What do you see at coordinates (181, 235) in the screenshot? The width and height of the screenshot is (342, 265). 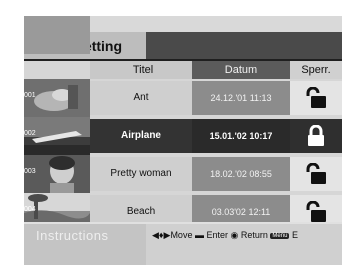 I see `move-hint: Move` at bounding box center [181, 235].